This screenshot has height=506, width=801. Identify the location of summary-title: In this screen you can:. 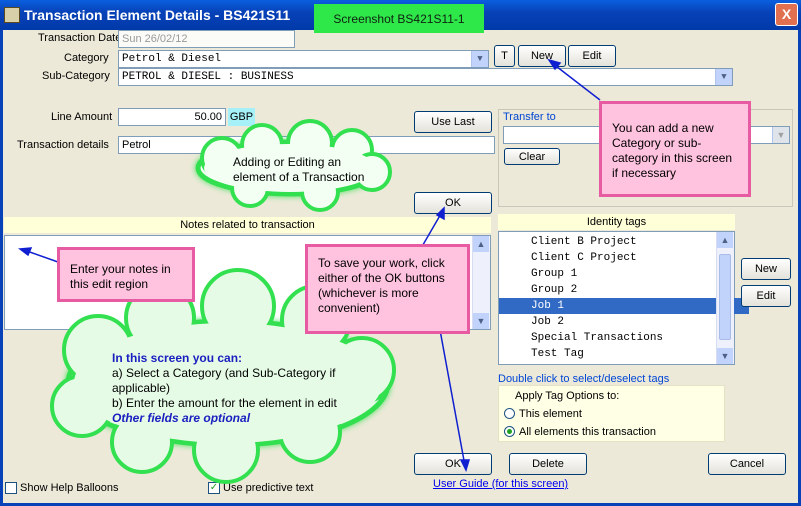
(177, 358).